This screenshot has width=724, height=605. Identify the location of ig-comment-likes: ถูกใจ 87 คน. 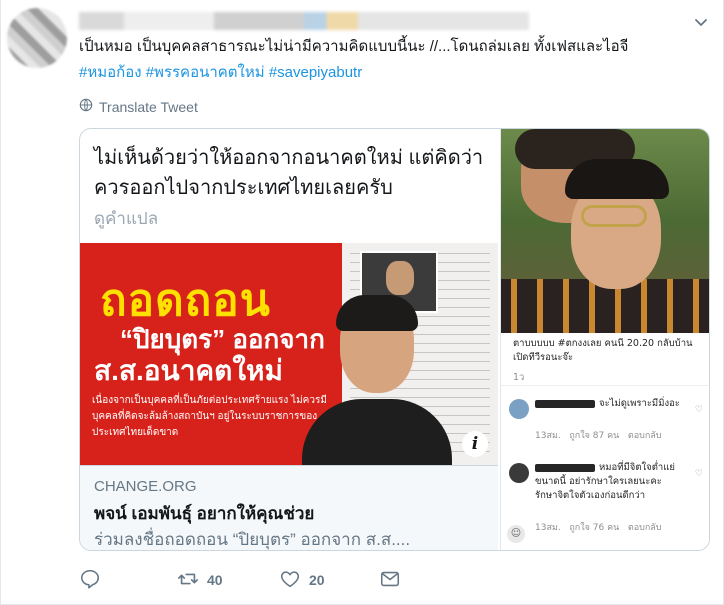
(594, 436).